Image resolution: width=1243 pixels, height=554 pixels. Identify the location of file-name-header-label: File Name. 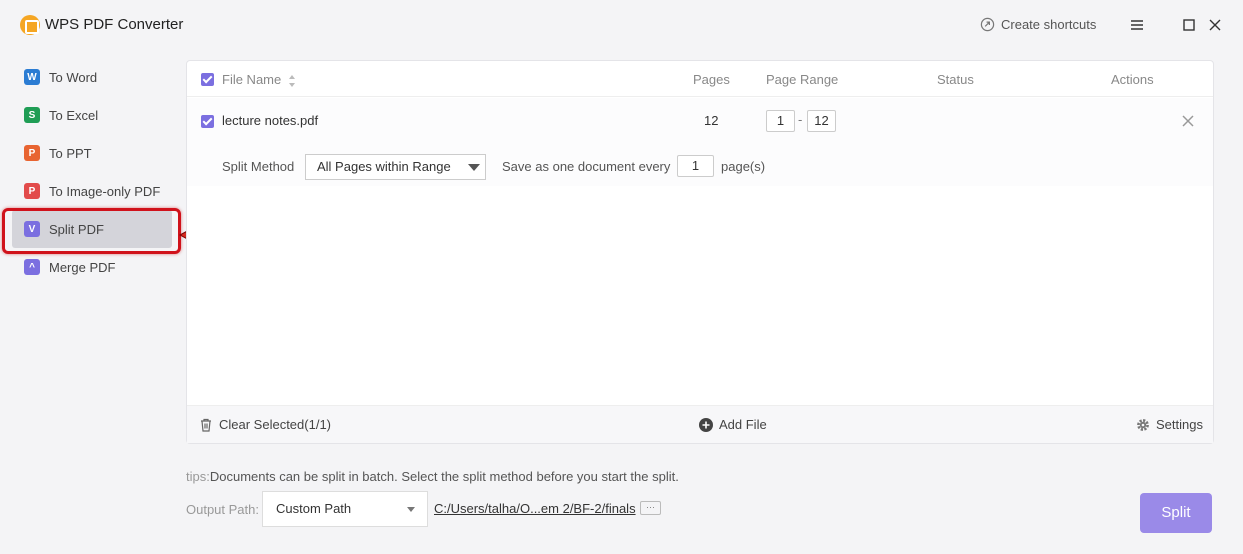
(252, 79).